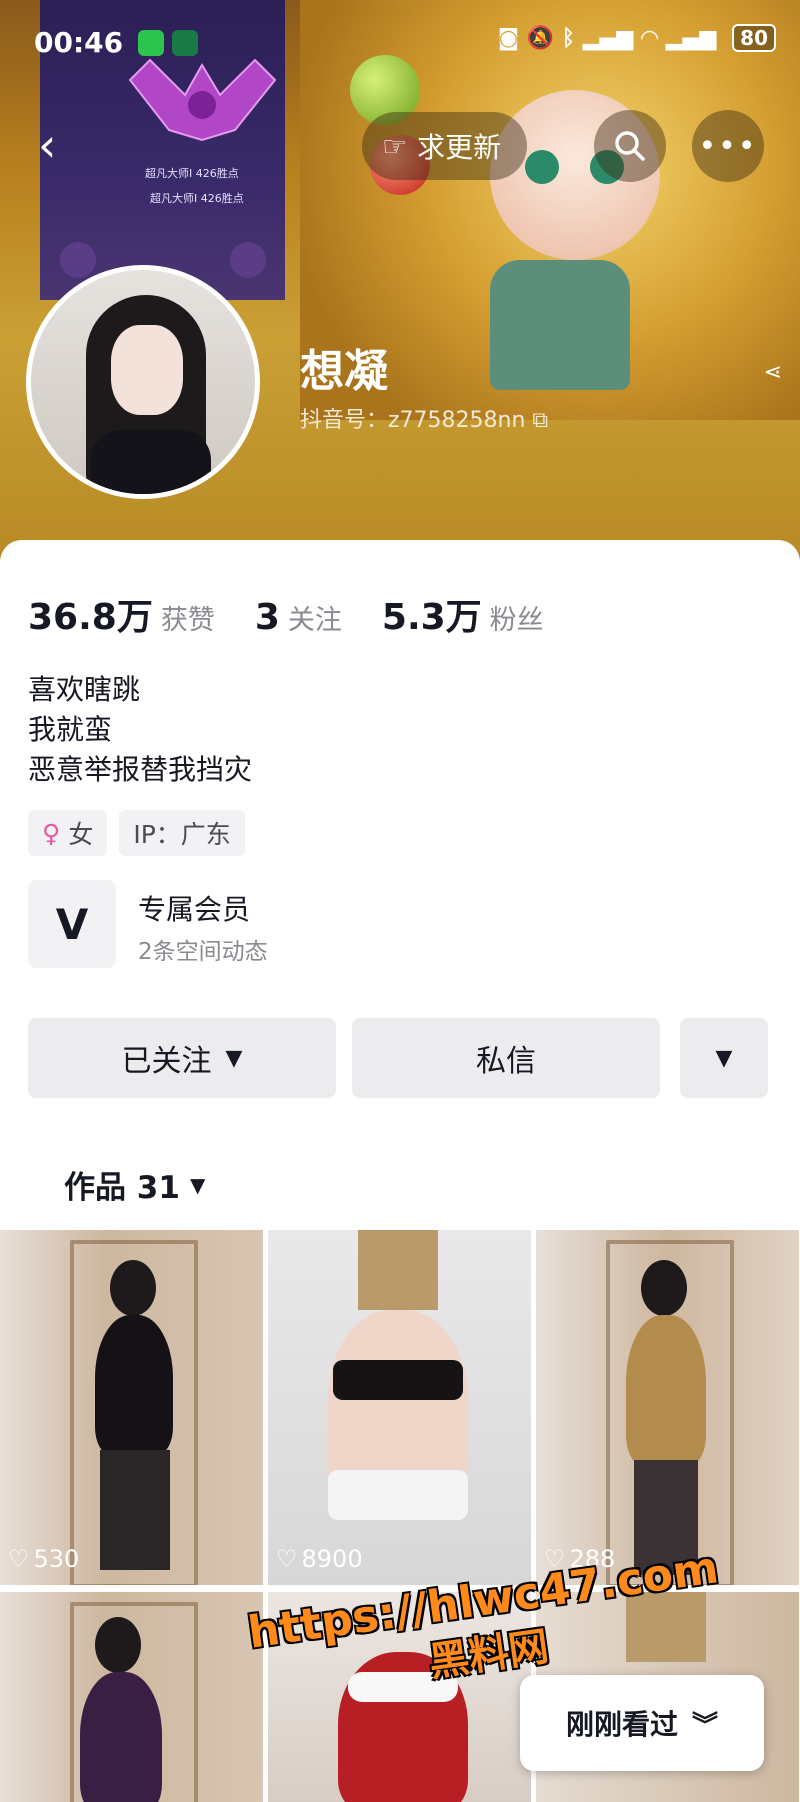 This screenshot has height=1802, width=800. Describe the element at coordinates (400, 45) in the screenshot. I see `status-bar: 00:46 ◙ 🔕 ᛒ ▂▄▆ ◠ ▂▄▆ 80` at that location.